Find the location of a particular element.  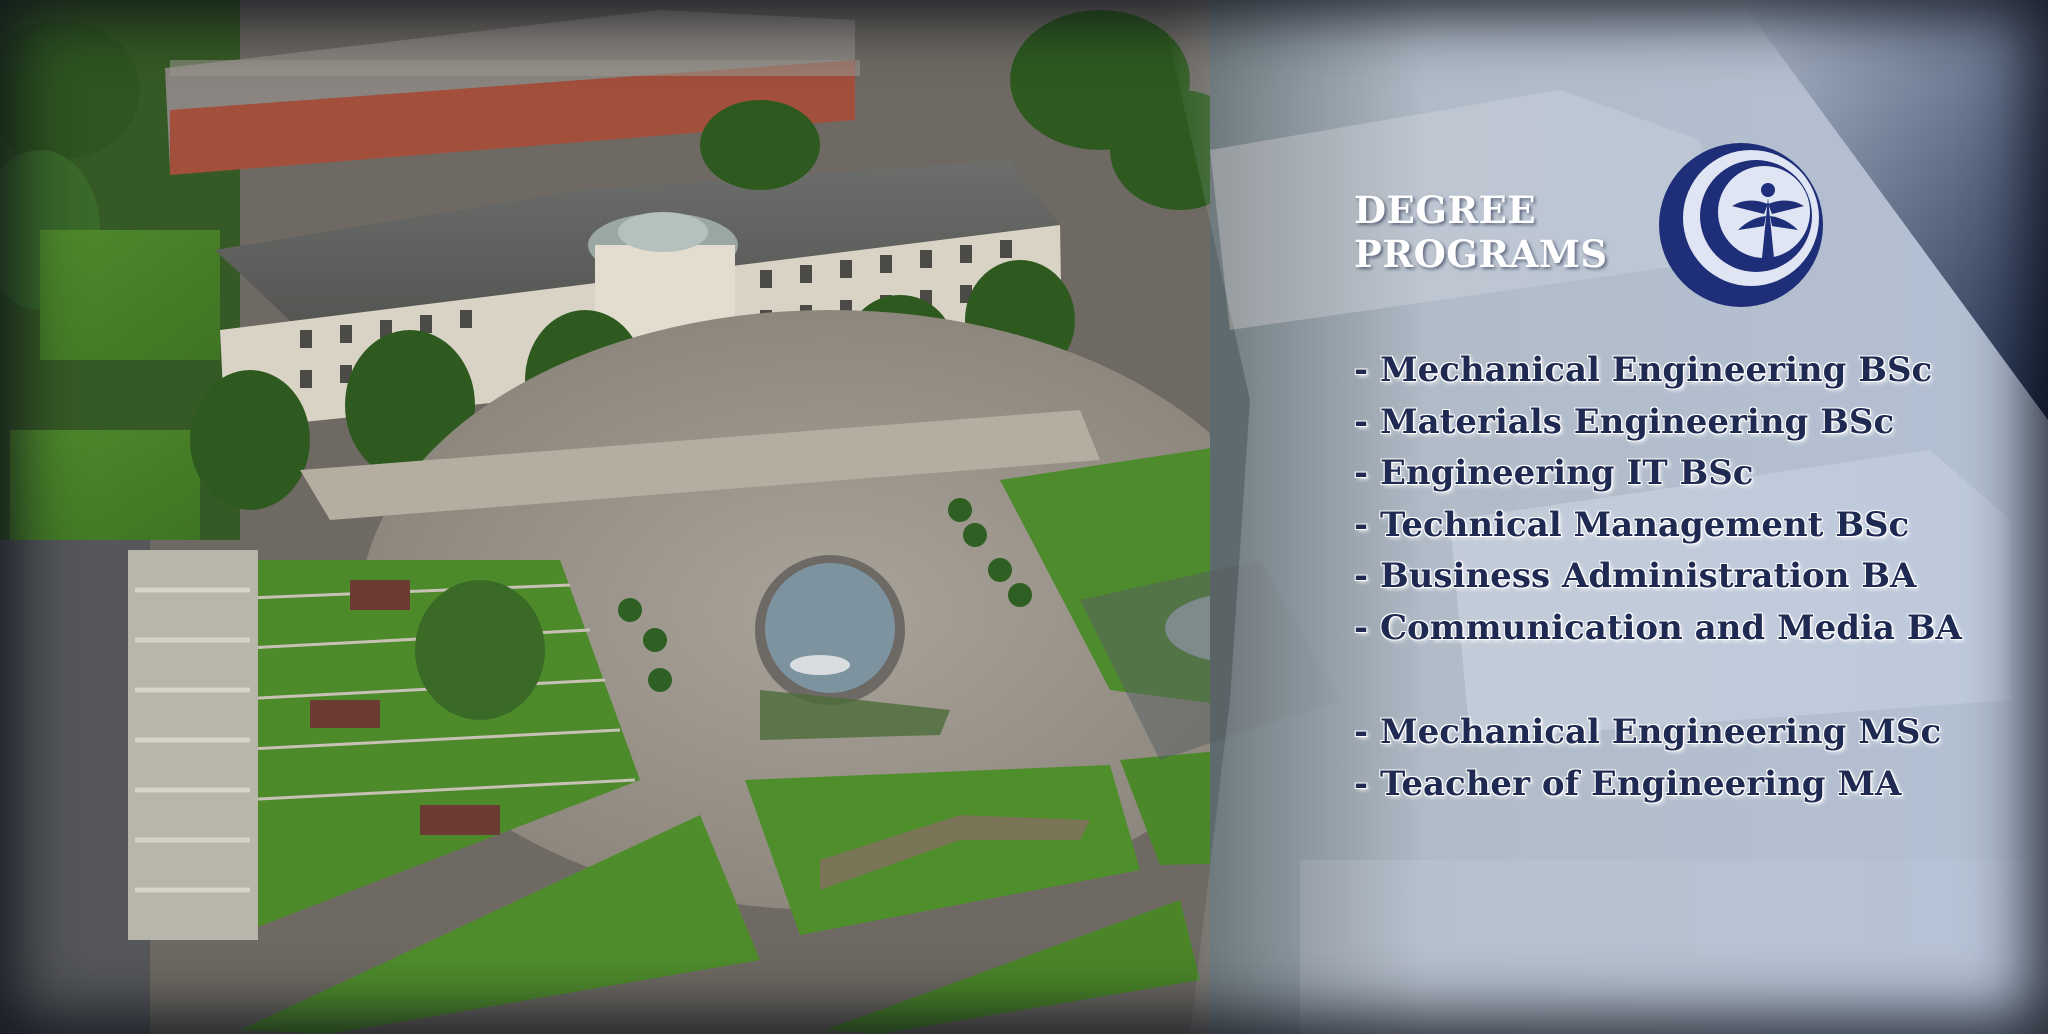

university-logo-icon is located at coordinates (1741, 225).